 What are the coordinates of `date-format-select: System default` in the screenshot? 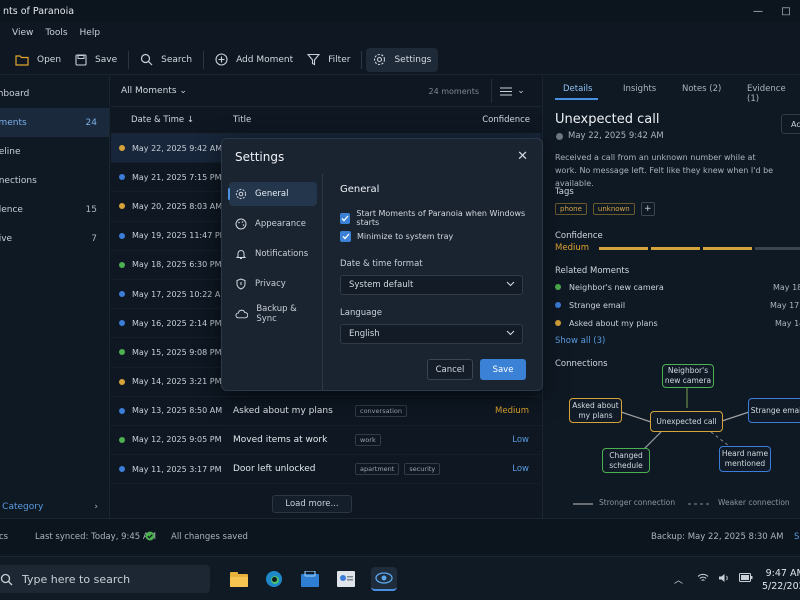 It's located at (431, 285).